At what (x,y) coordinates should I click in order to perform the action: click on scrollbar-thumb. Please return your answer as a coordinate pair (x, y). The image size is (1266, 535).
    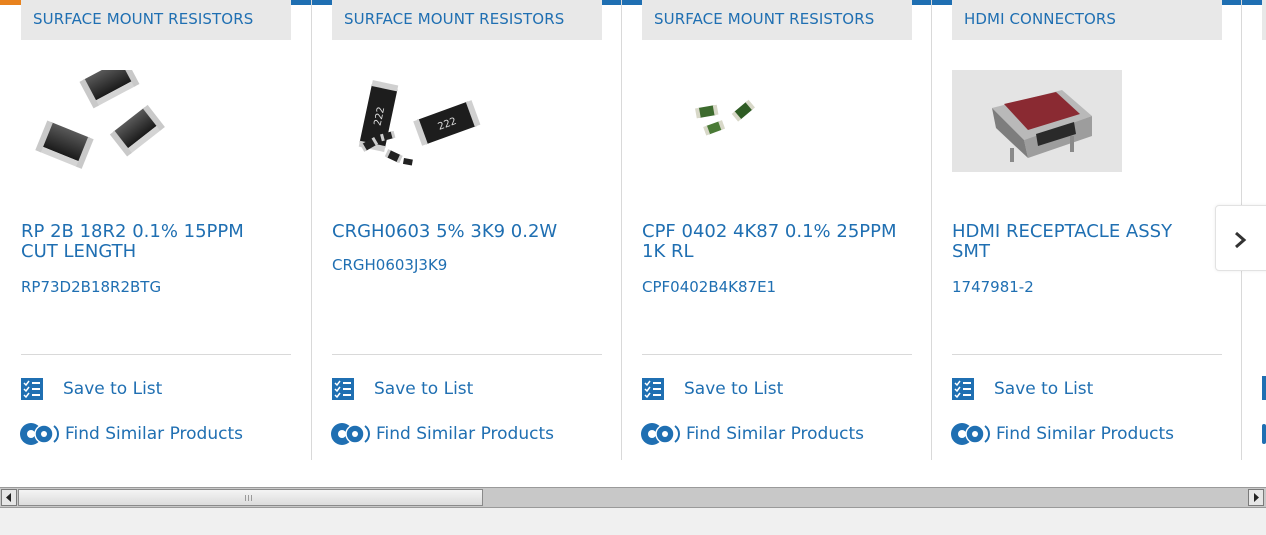
    Looking at the image, I should click on (250, 497).